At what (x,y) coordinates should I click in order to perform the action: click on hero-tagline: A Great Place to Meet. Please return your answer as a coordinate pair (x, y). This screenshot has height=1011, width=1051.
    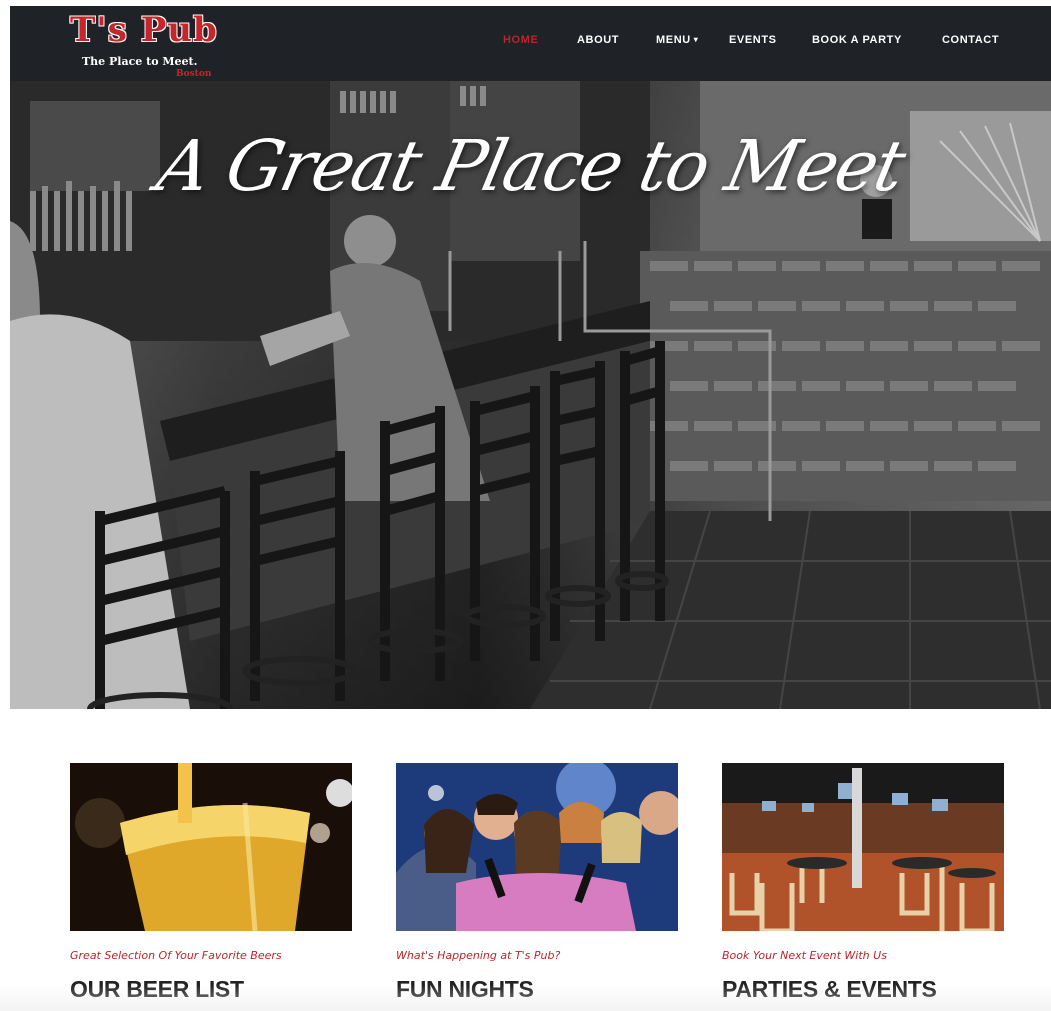
    Looking at the image, I should click on (530, 166).